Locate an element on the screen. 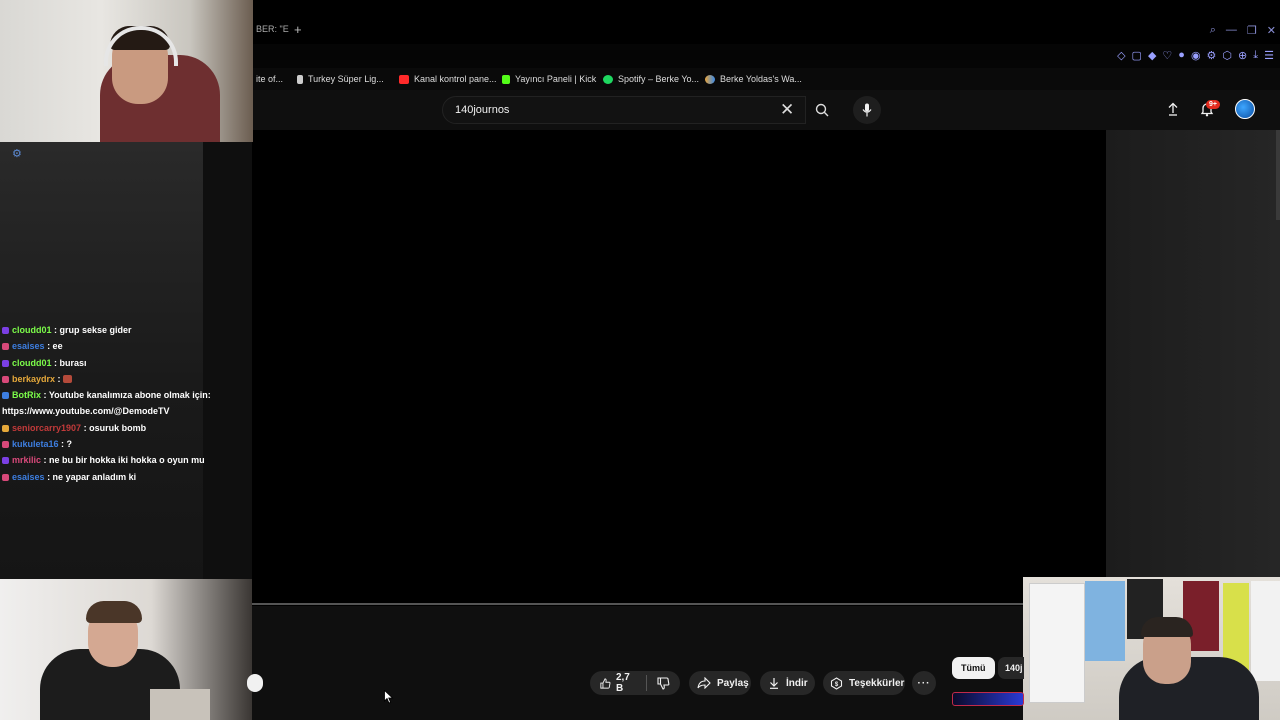  upload-icon is located at coordinates (1173, 111).